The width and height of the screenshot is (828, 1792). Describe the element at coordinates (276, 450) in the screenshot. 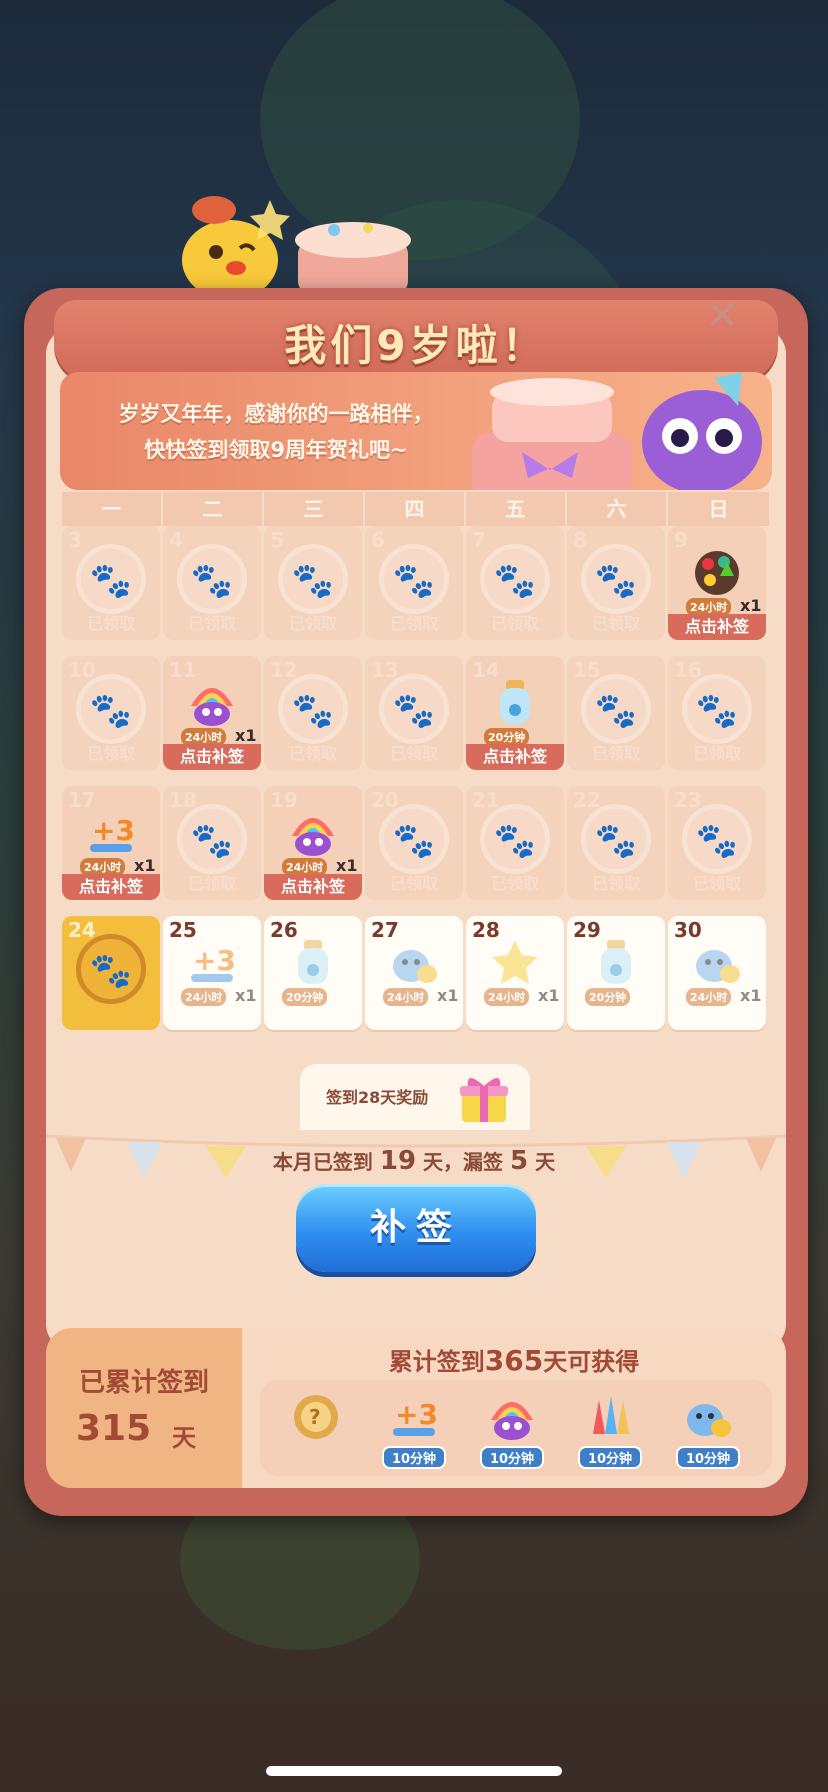

I see `intro-line-2: 快快签到领取9周年贺礼吧~` at that location.